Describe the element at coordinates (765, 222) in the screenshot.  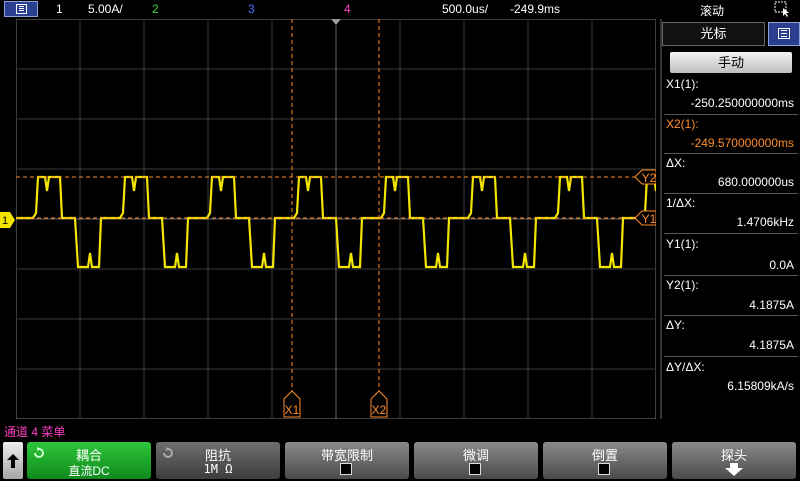
I see `inv-dx-value: 1.4706kHz` at that location.